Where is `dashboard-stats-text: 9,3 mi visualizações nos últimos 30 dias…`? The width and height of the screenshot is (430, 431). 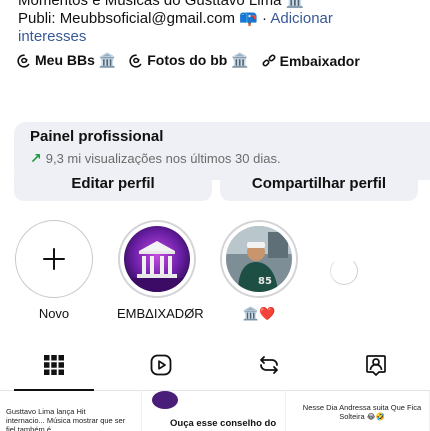
dashboard-stats-text: 9,3 mi visualizações nos últimos 30 dias… is located at coordinates (163, 158).